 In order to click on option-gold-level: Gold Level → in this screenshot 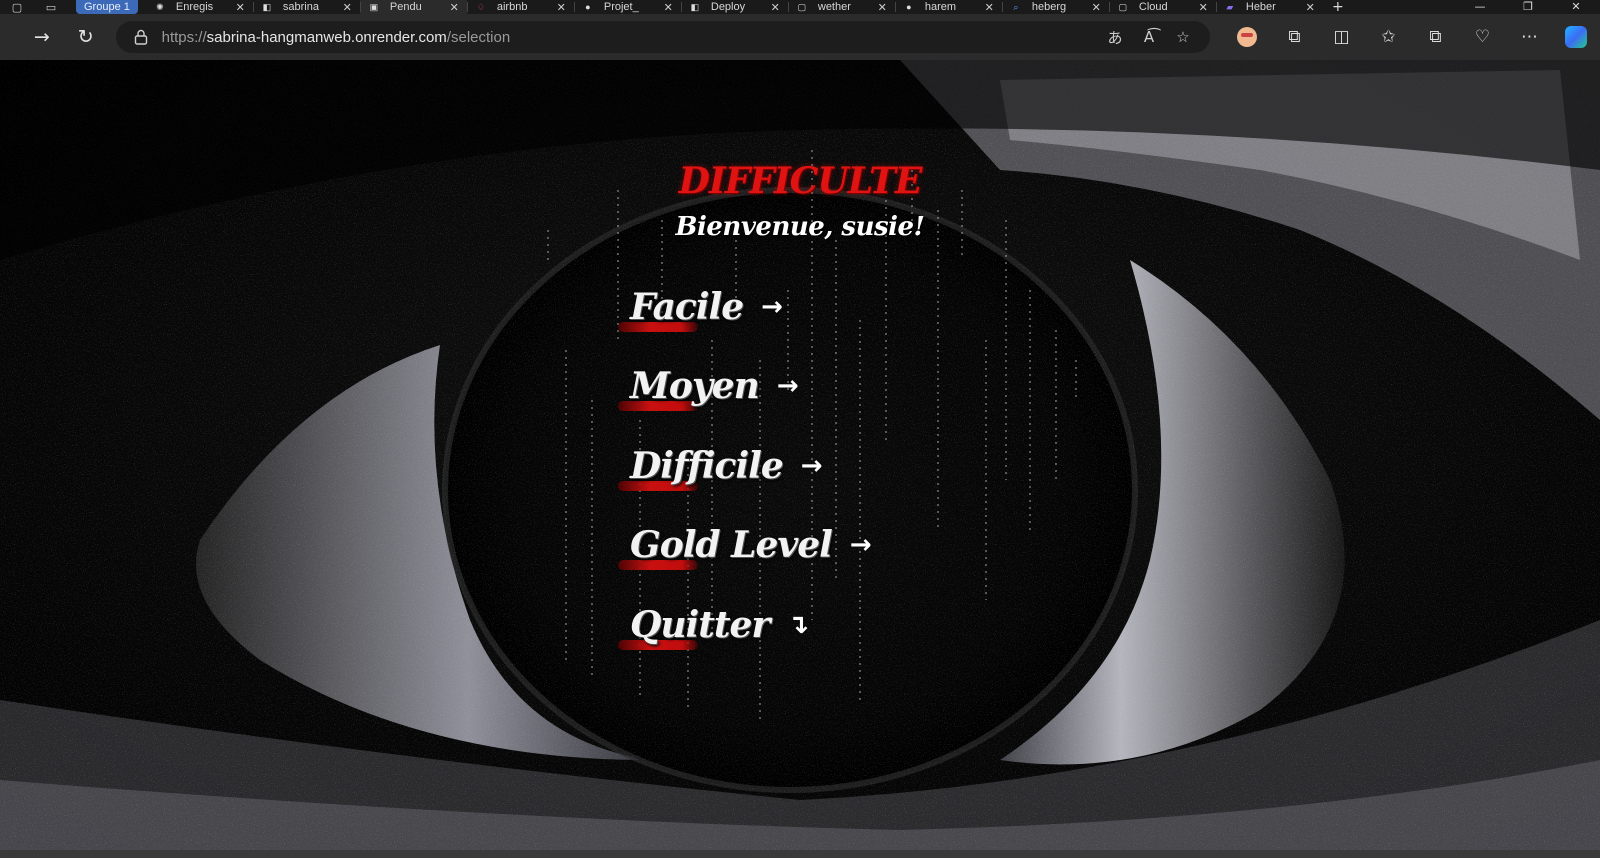, I will do `click(745, 545)`.